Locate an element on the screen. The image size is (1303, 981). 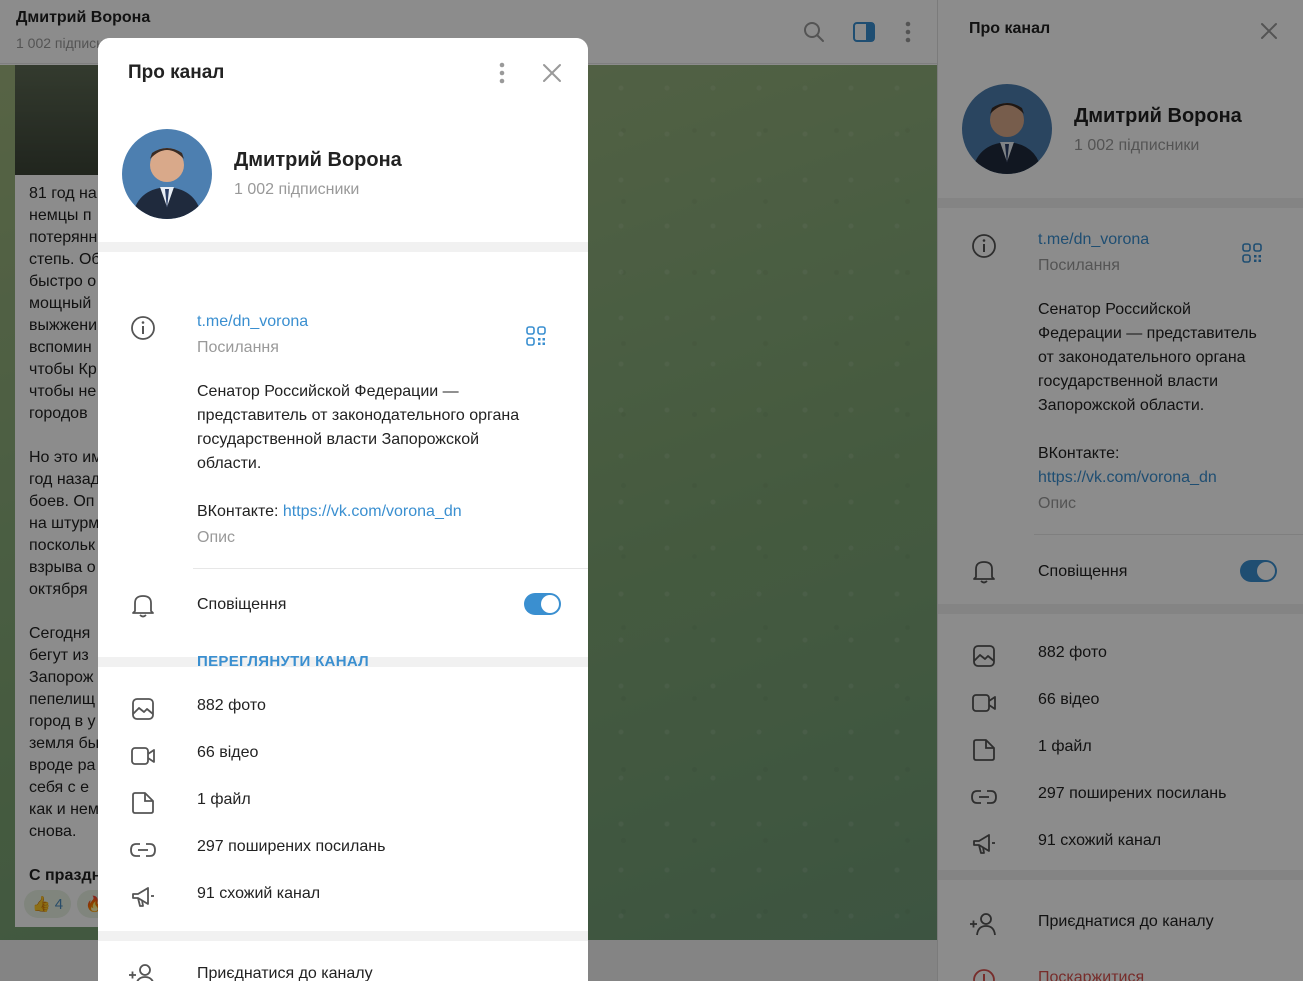
vk-prefix: ВКонтакте: is located at coordinates (240, 511).